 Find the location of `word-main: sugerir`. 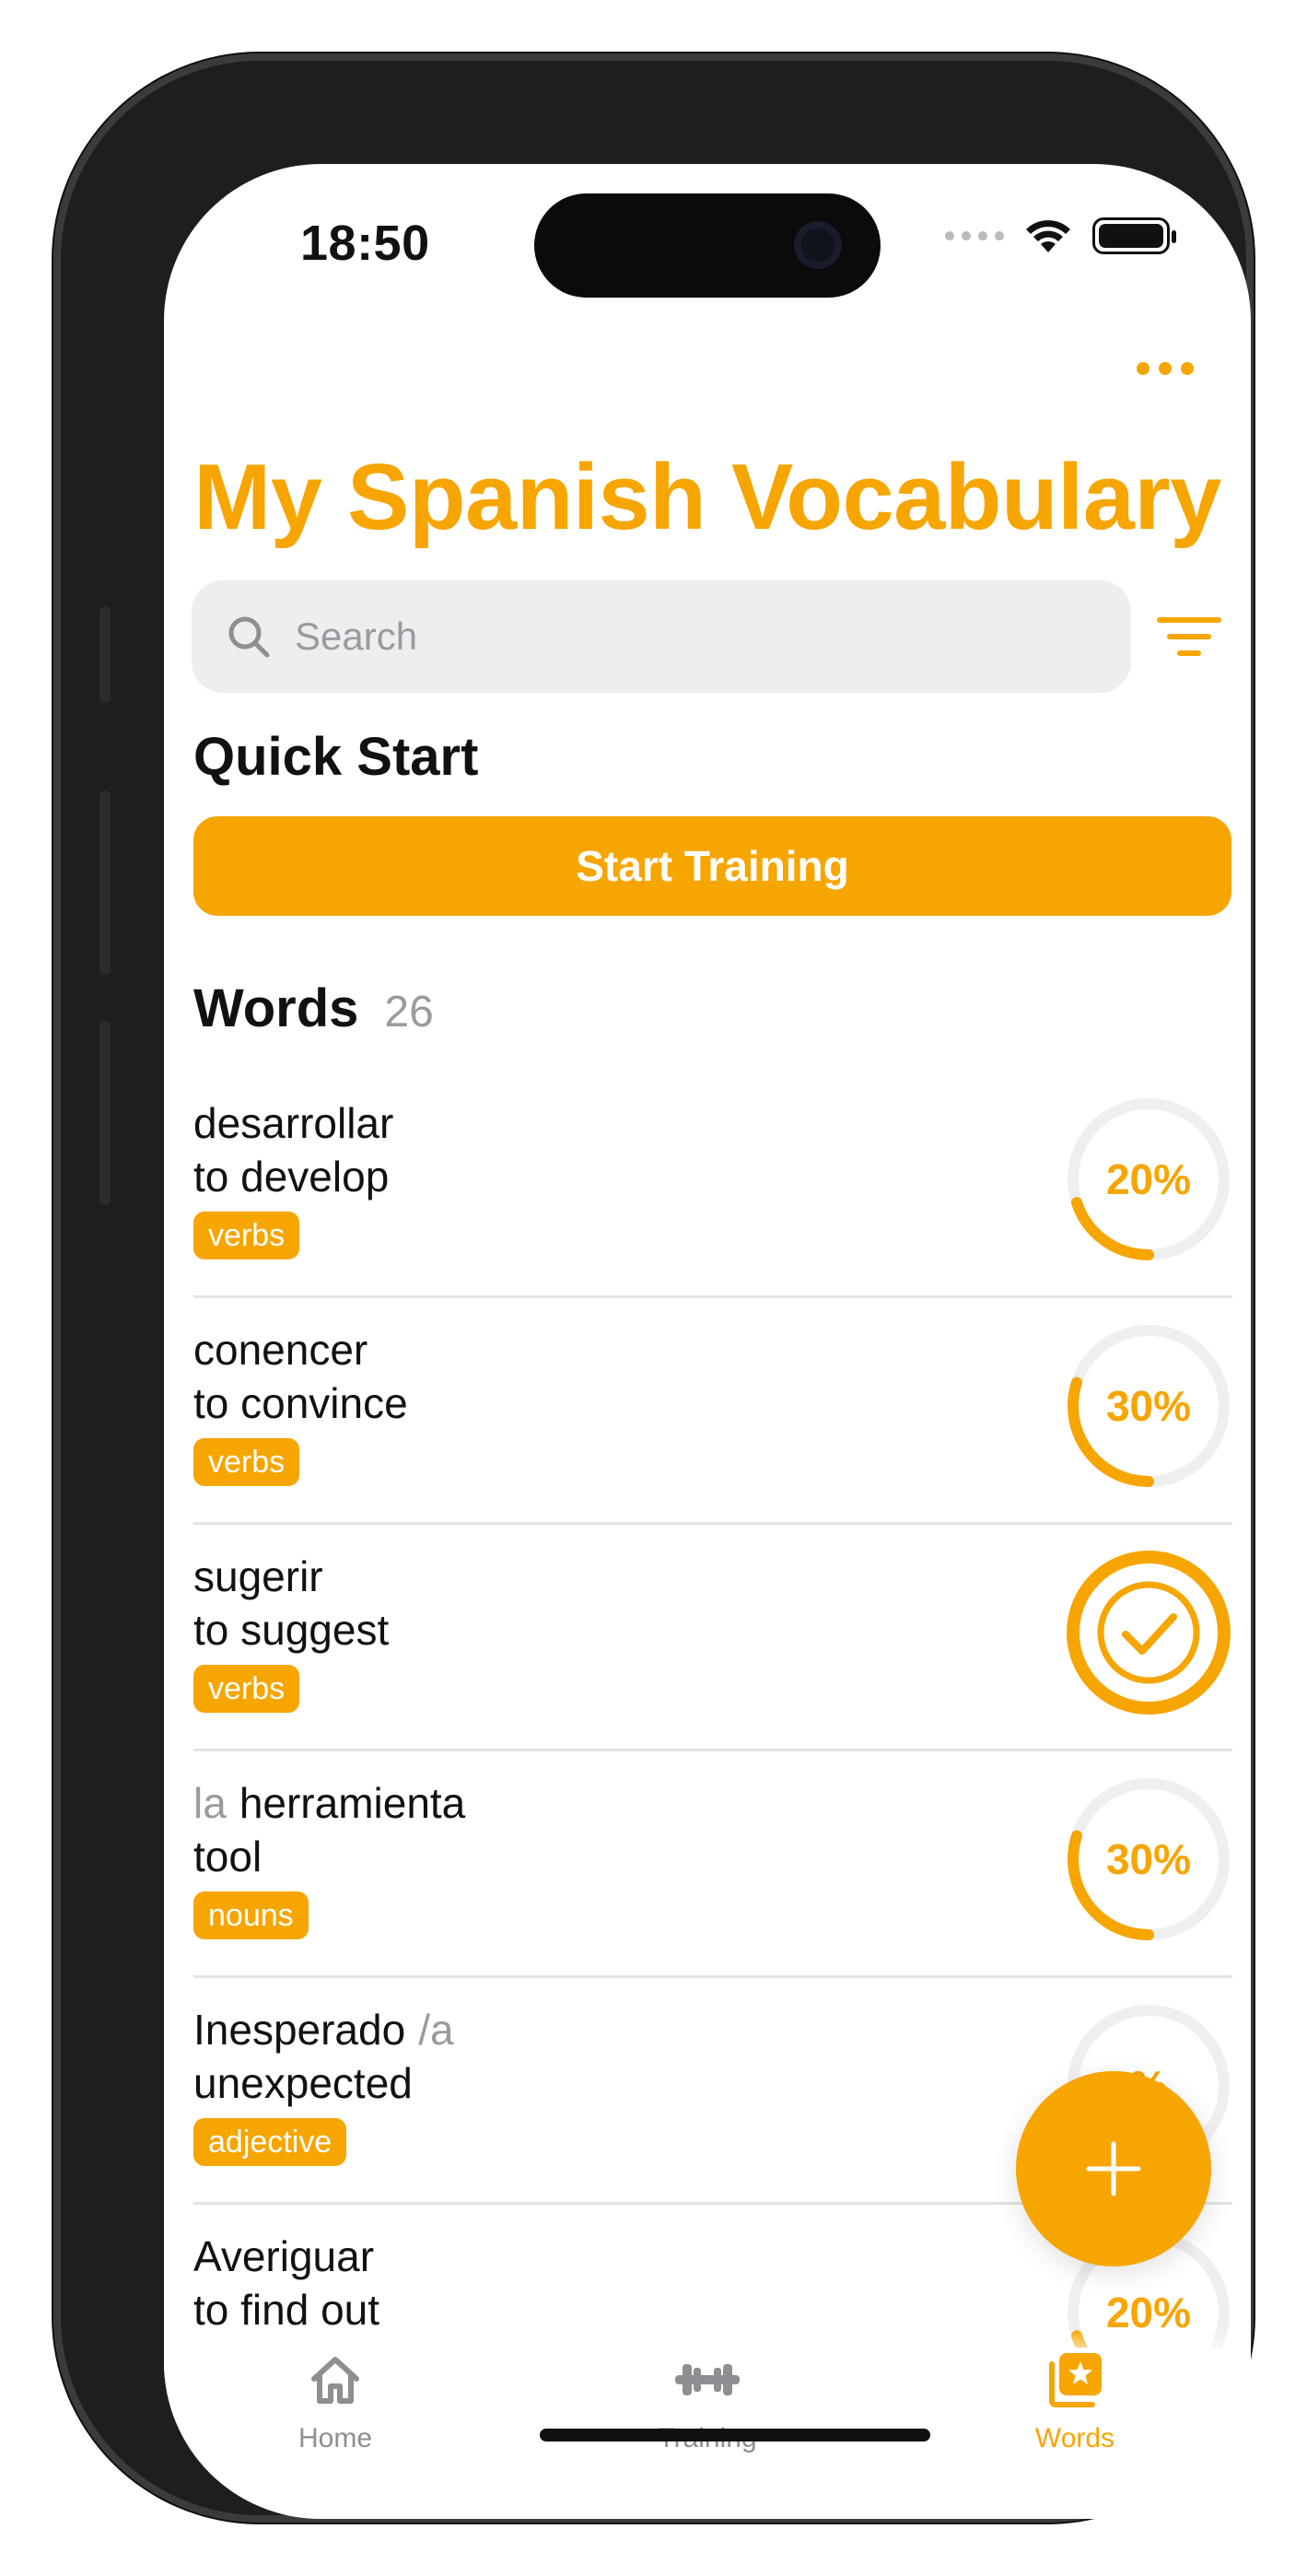

word-main: sugerir is located at coordinates (258, 1576).